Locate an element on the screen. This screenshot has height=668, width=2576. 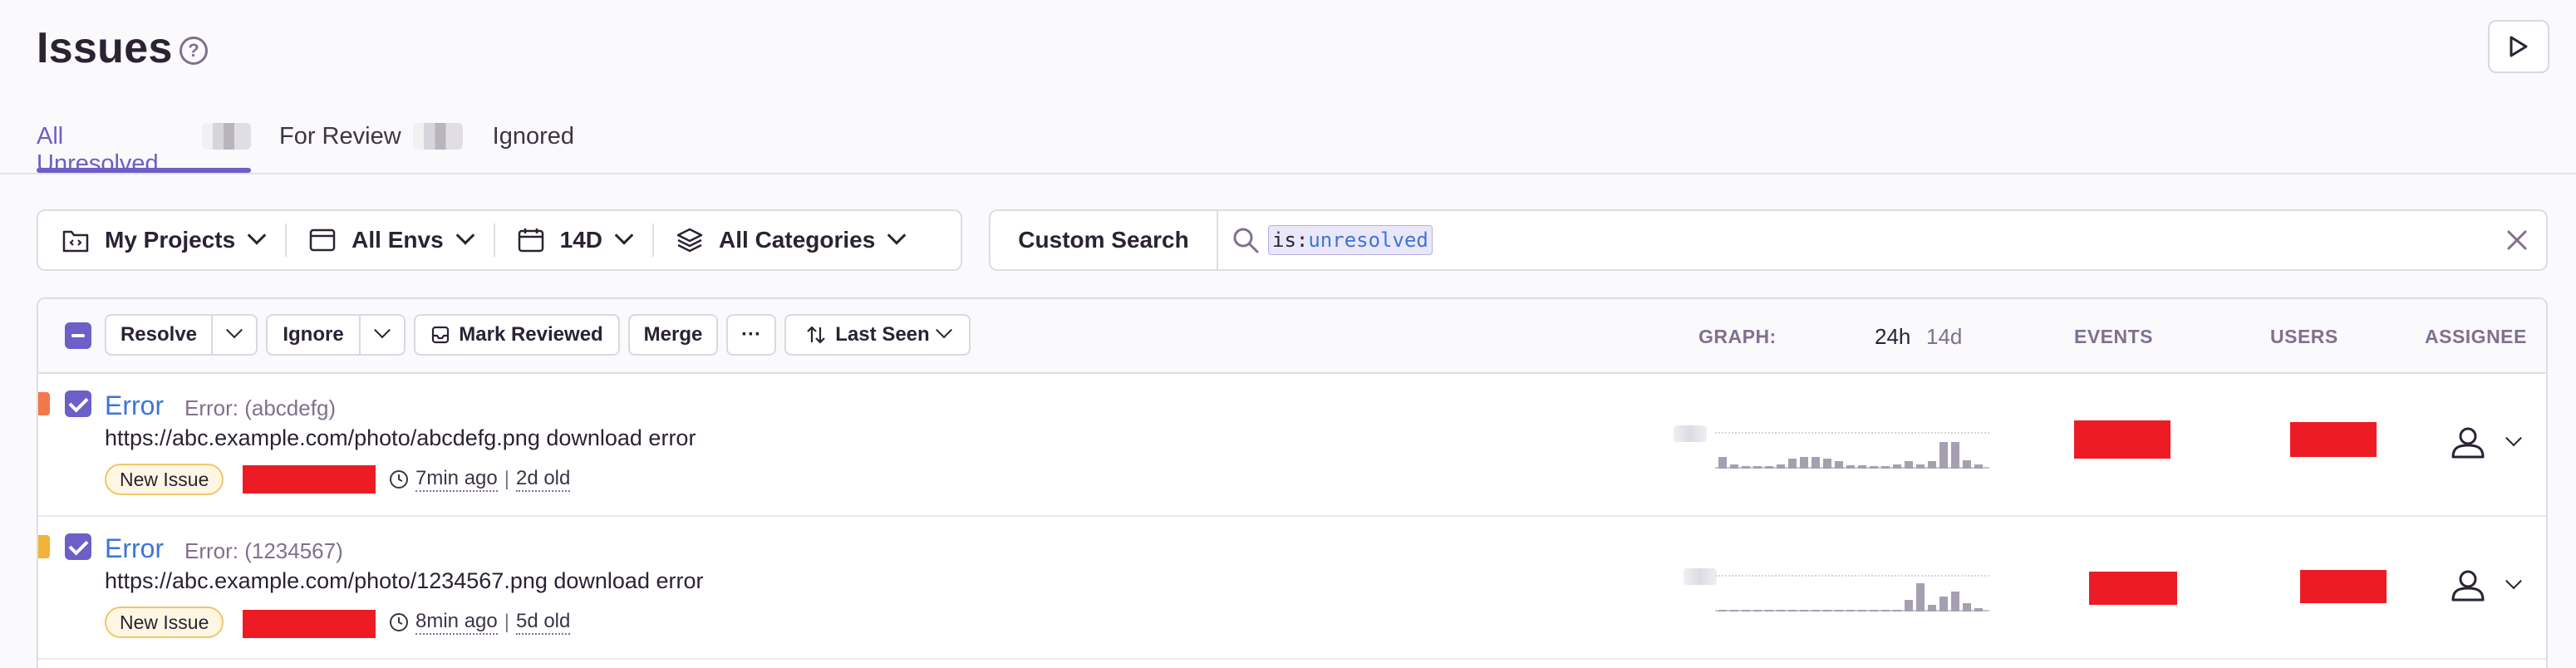
assignee-column-label: ASSIGNEE is located at coordinates (2476, 336).